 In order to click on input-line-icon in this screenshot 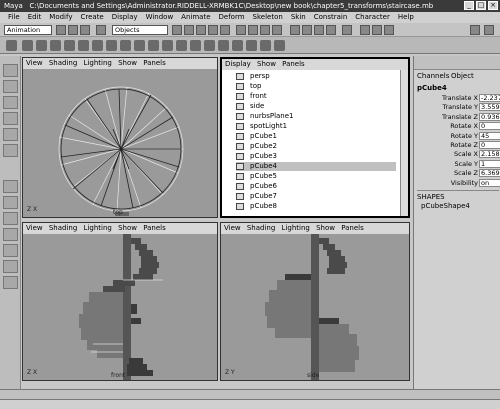, I will do `click(347, 30)`.